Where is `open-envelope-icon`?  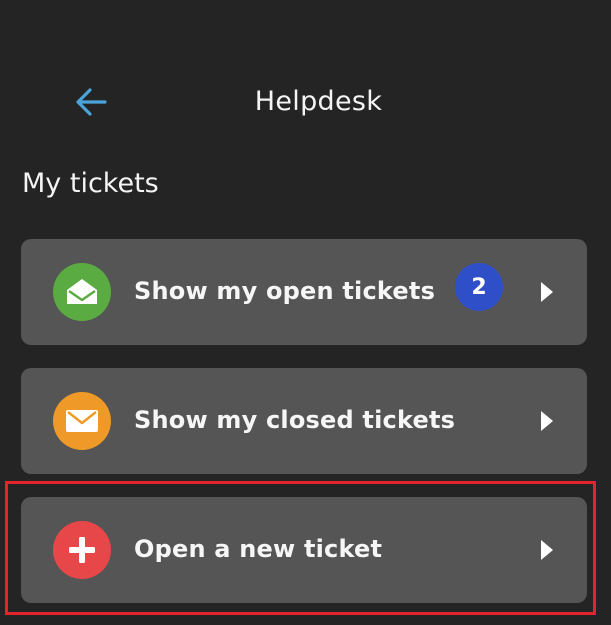 open-envelope-icon is located at coordinates (82, 292).